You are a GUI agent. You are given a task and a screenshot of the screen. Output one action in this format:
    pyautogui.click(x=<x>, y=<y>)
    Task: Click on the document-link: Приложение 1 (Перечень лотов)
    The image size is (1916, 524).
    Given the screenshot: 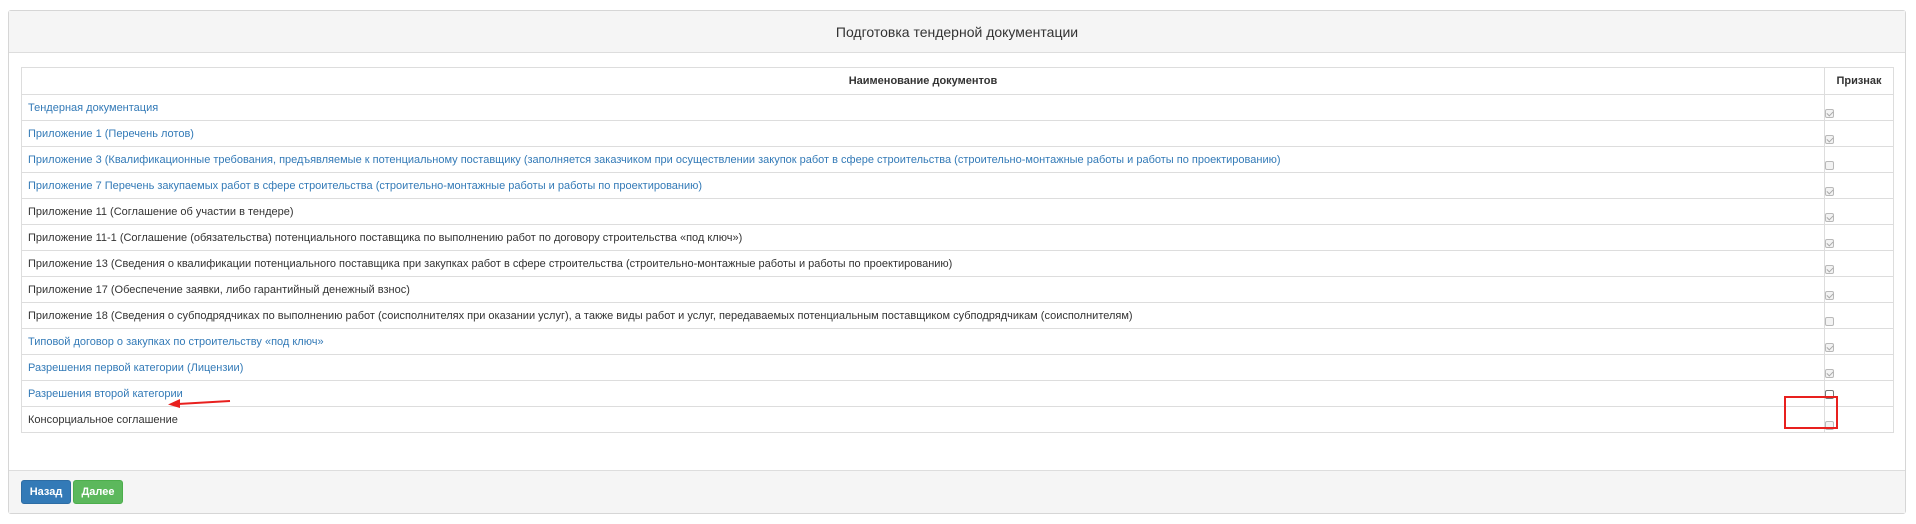 What is the action you would take?
    pyautogui.click(x=111, y=134)
    